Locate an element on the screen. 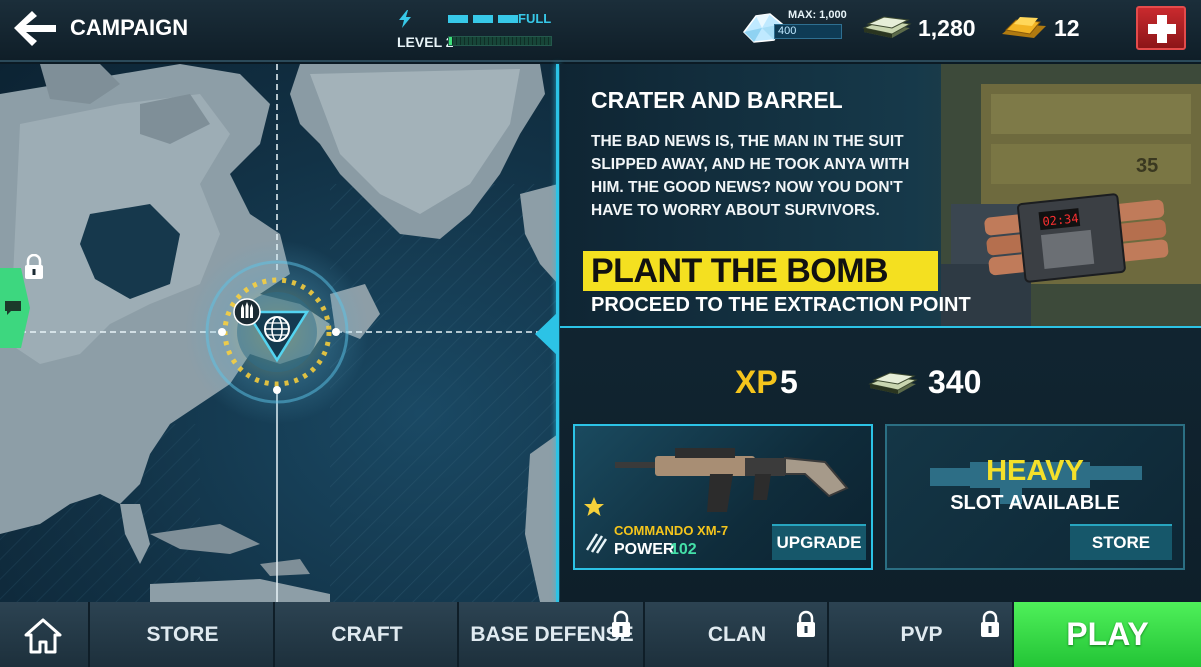  power-value: 102 is located at coordinates (683, 549).